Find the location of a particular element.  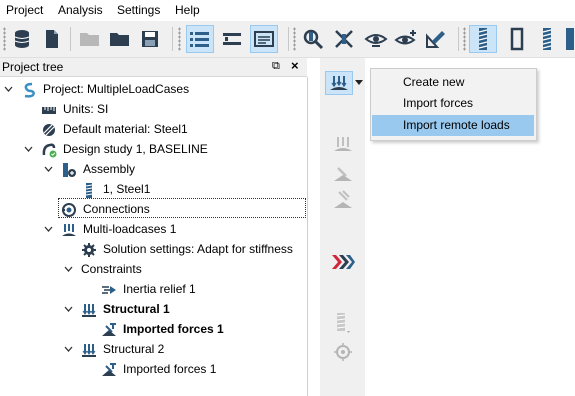

tree-item-inertia-relief: Inertia relief 1 is located at coordinates (150, 289).